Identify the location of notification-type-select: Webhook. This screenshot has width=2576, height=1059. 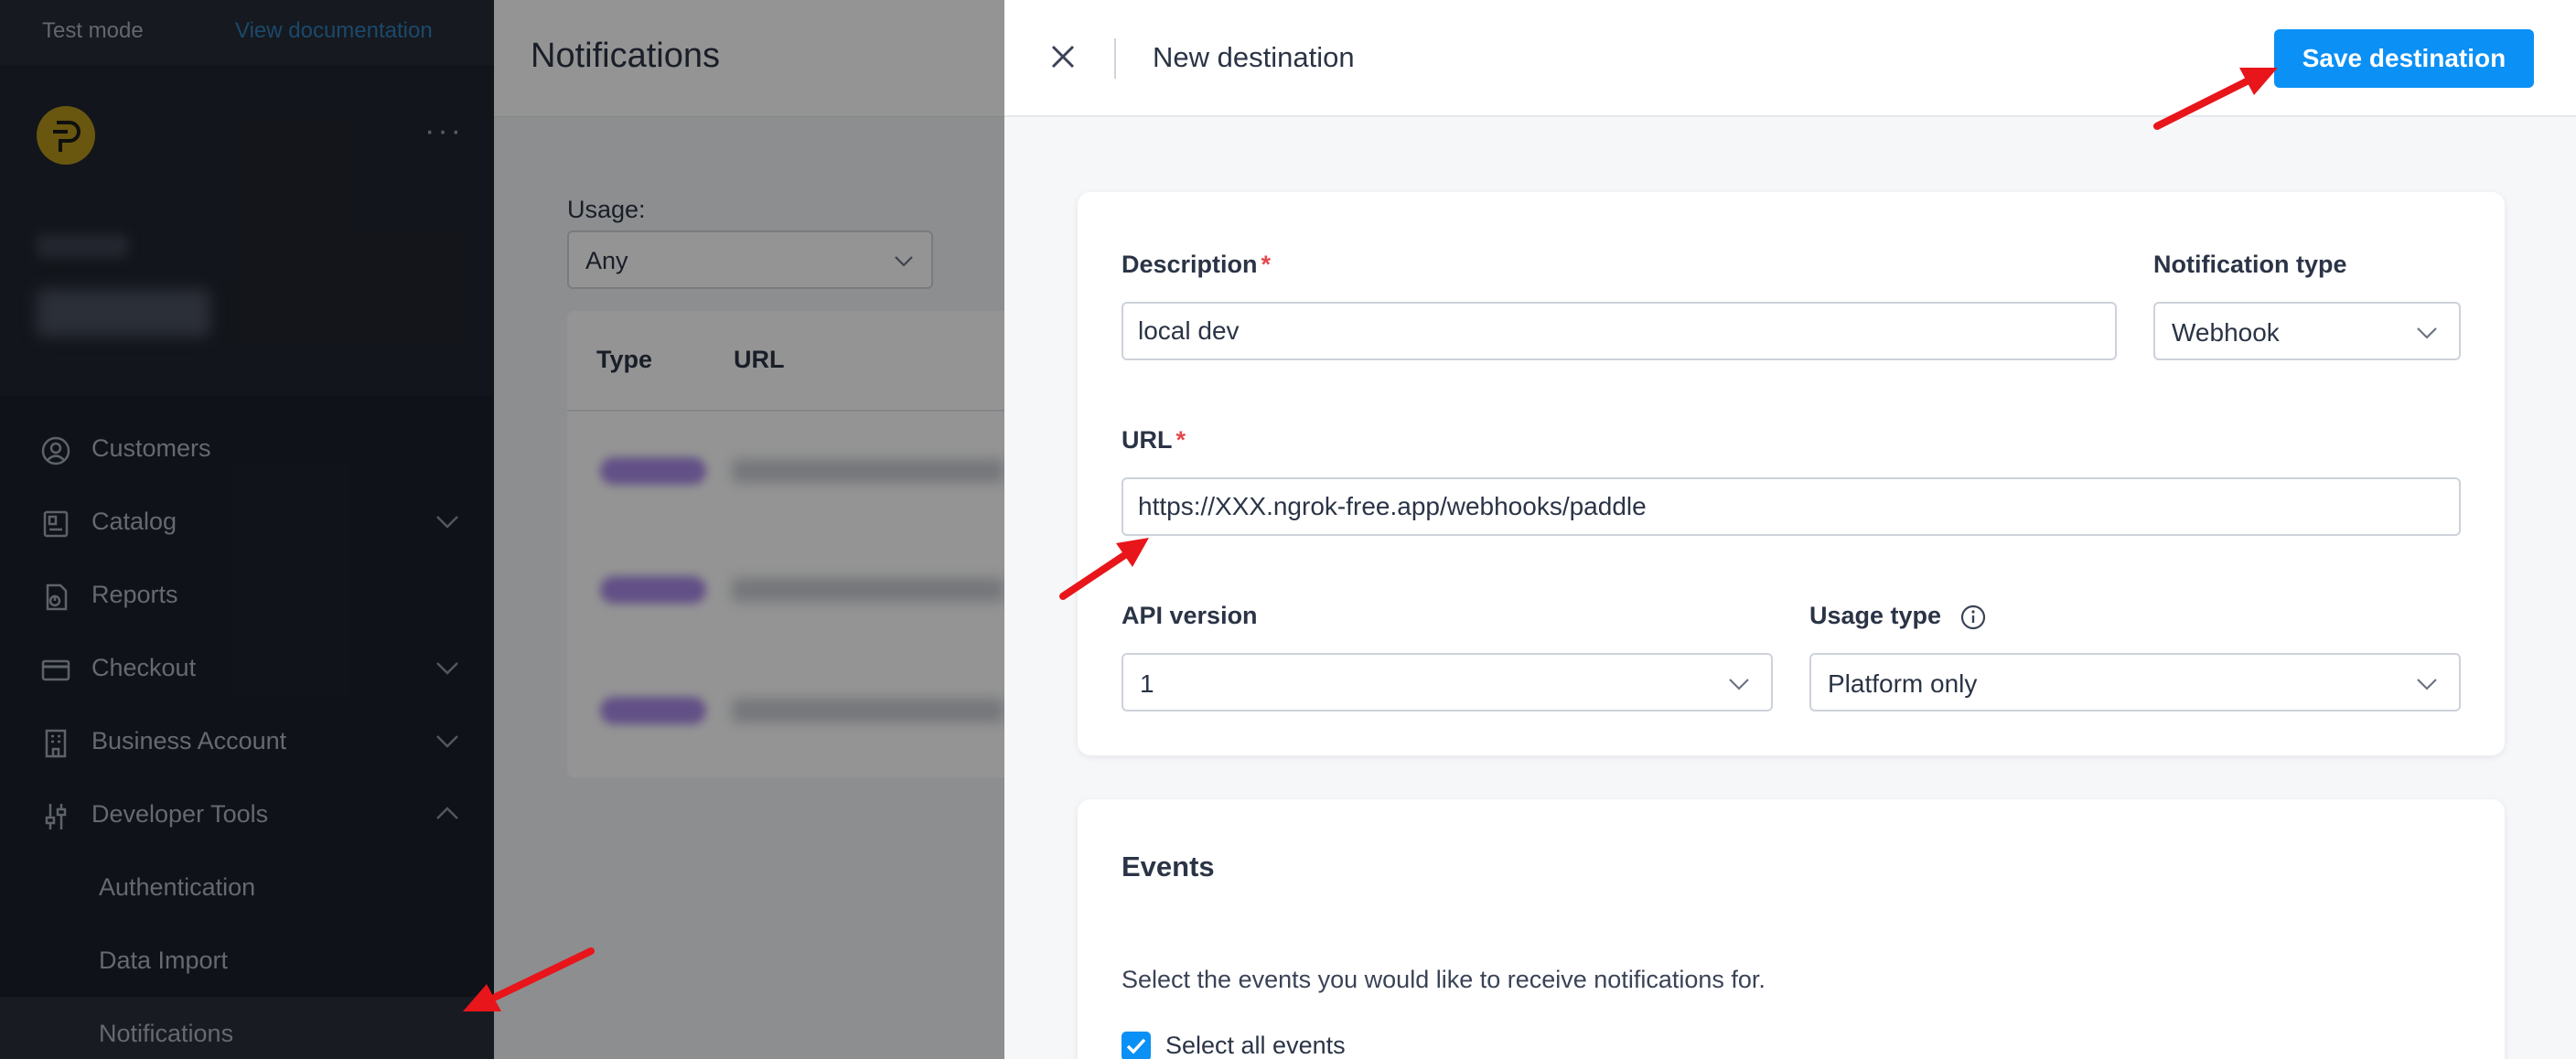
(2307, 331).